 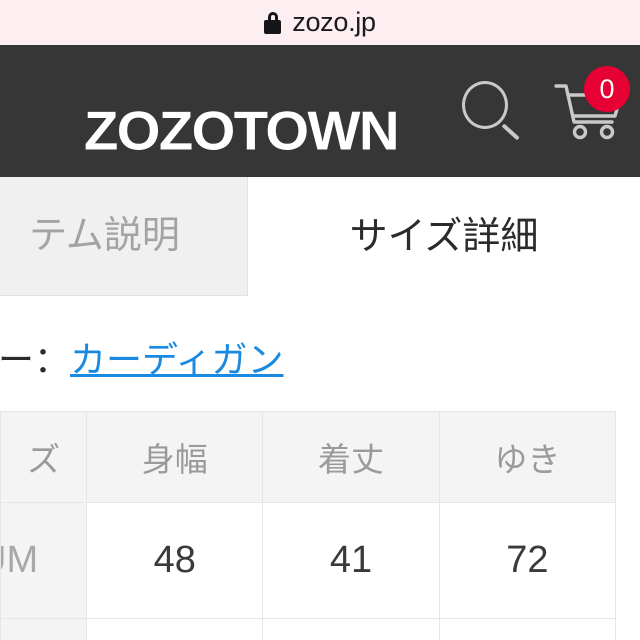 I want to click on cell-sleeve: 72, so click(x=527, y=560).